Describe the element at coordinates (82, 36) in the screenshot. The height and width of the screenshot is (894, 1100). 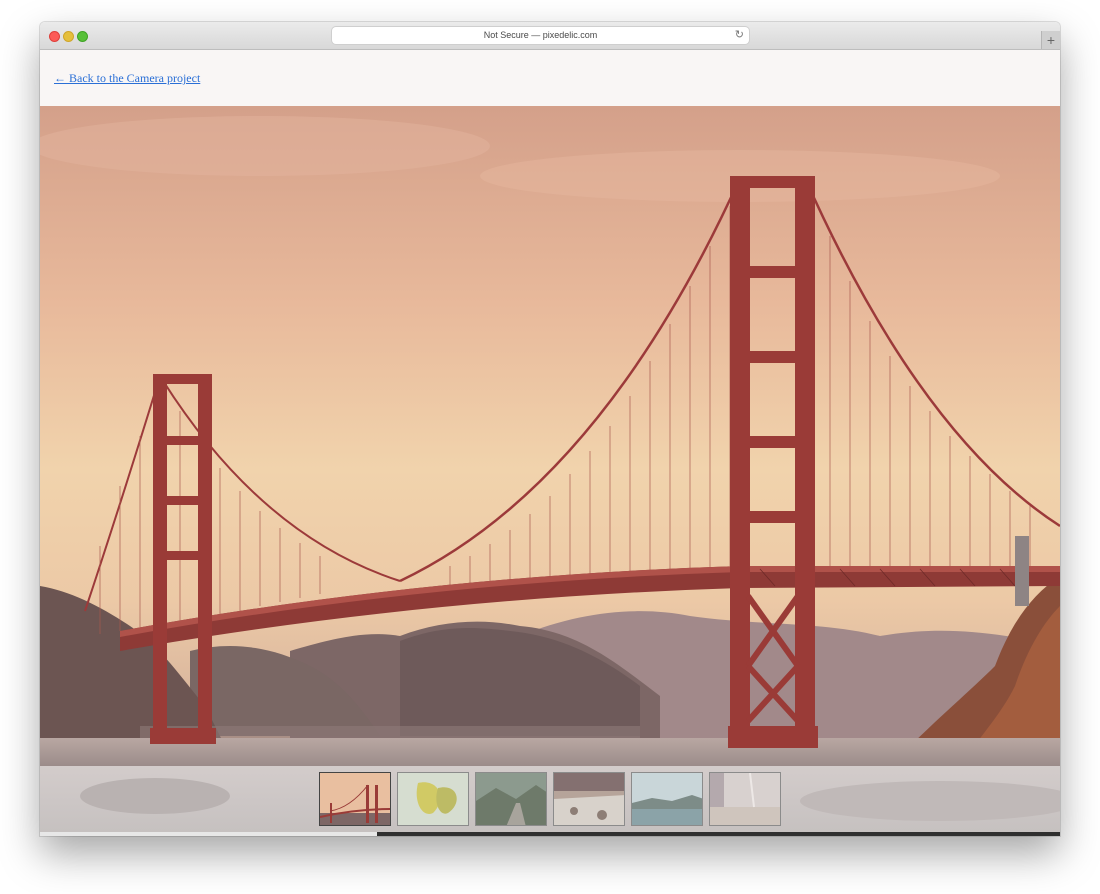
I see `maximize-window-button` at that location.